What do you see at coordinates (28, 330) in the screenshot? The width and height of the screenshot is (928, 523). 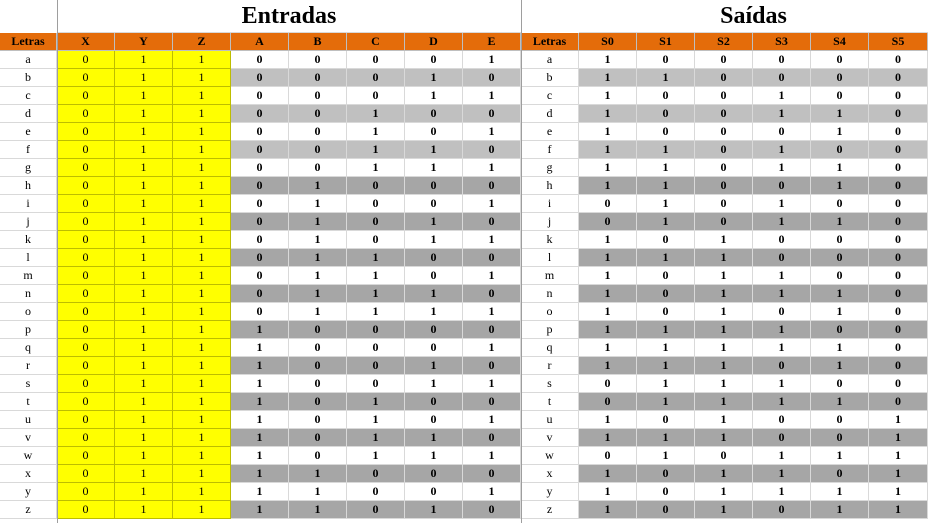 I see `letter-cell: p` at bounding box center [28, 330].